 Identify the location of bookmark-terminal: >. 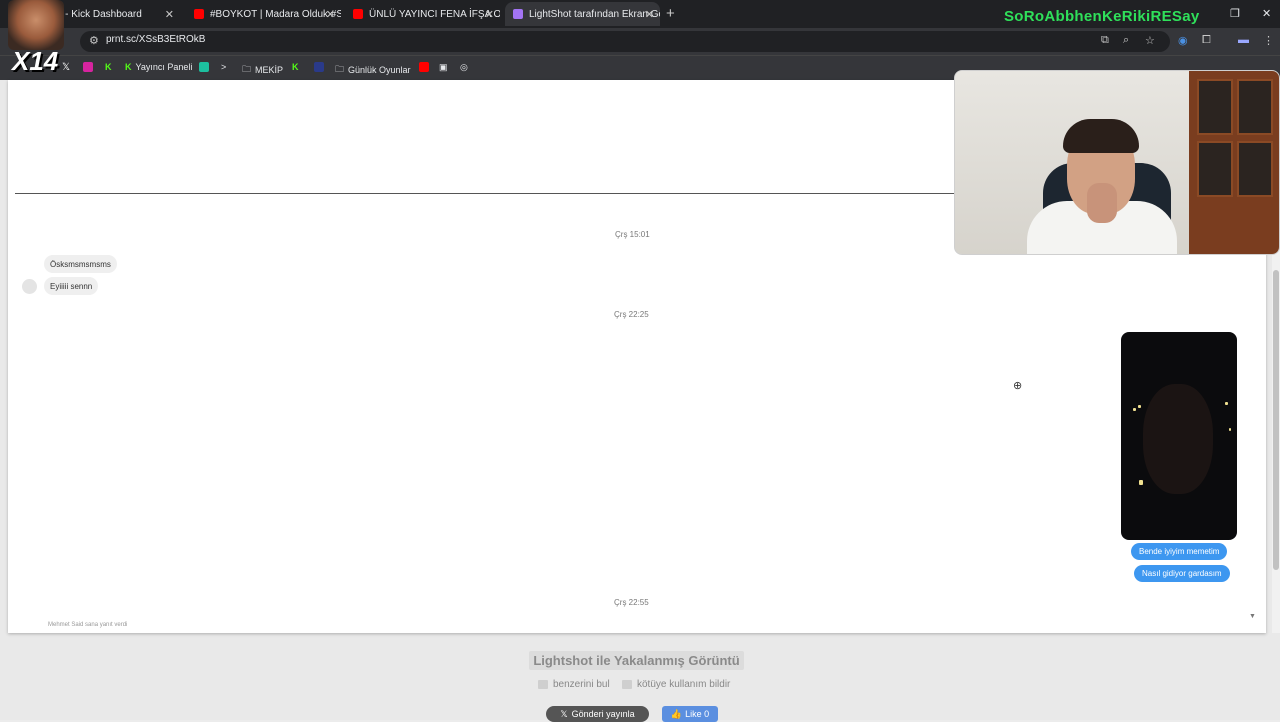
(223, 67).